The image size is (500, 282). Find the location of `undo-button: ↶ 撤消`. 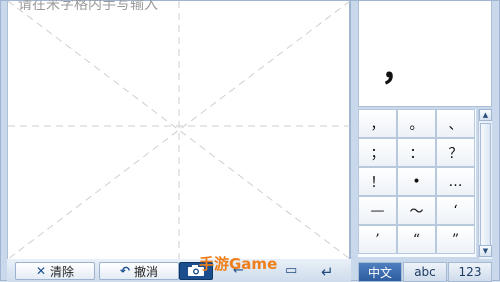

undo-button: ↶ 撤消 is located at coordinates (139, 271).